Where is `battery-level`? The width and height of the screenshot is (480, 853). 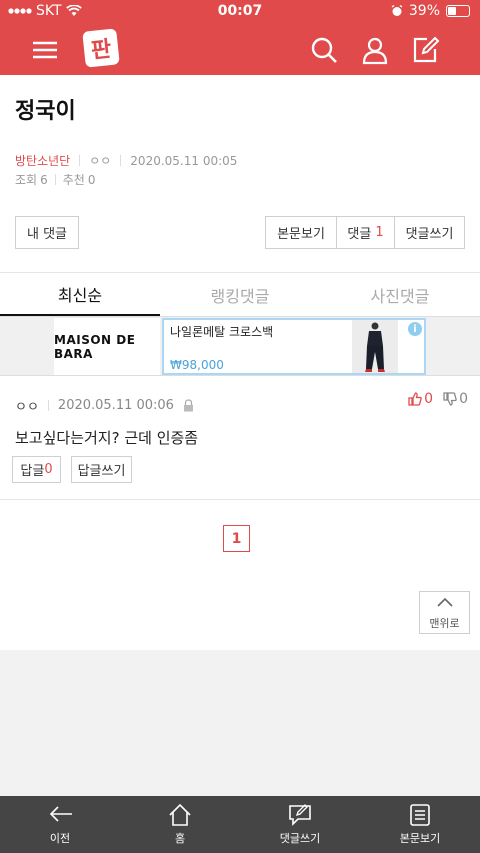 battery-level is located at coordinates (452, 11).